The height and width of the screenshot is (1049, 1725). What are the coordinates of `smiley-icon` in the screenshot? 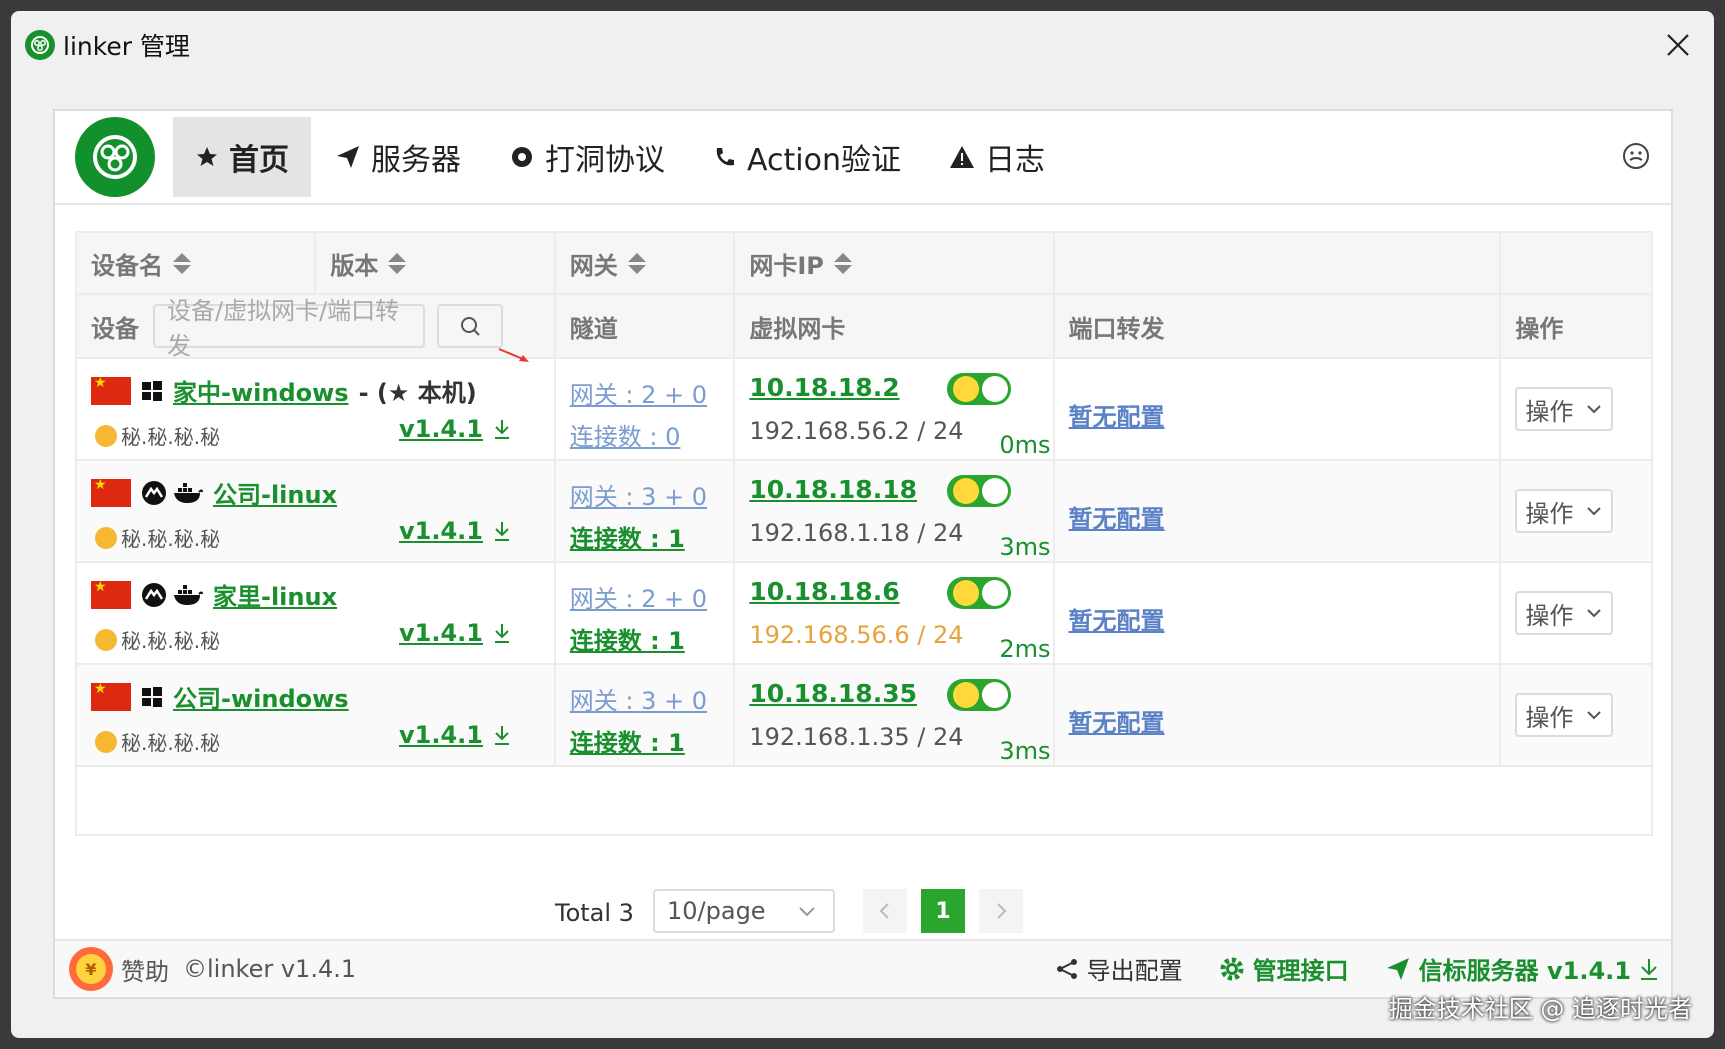 It's located at (966, 491).